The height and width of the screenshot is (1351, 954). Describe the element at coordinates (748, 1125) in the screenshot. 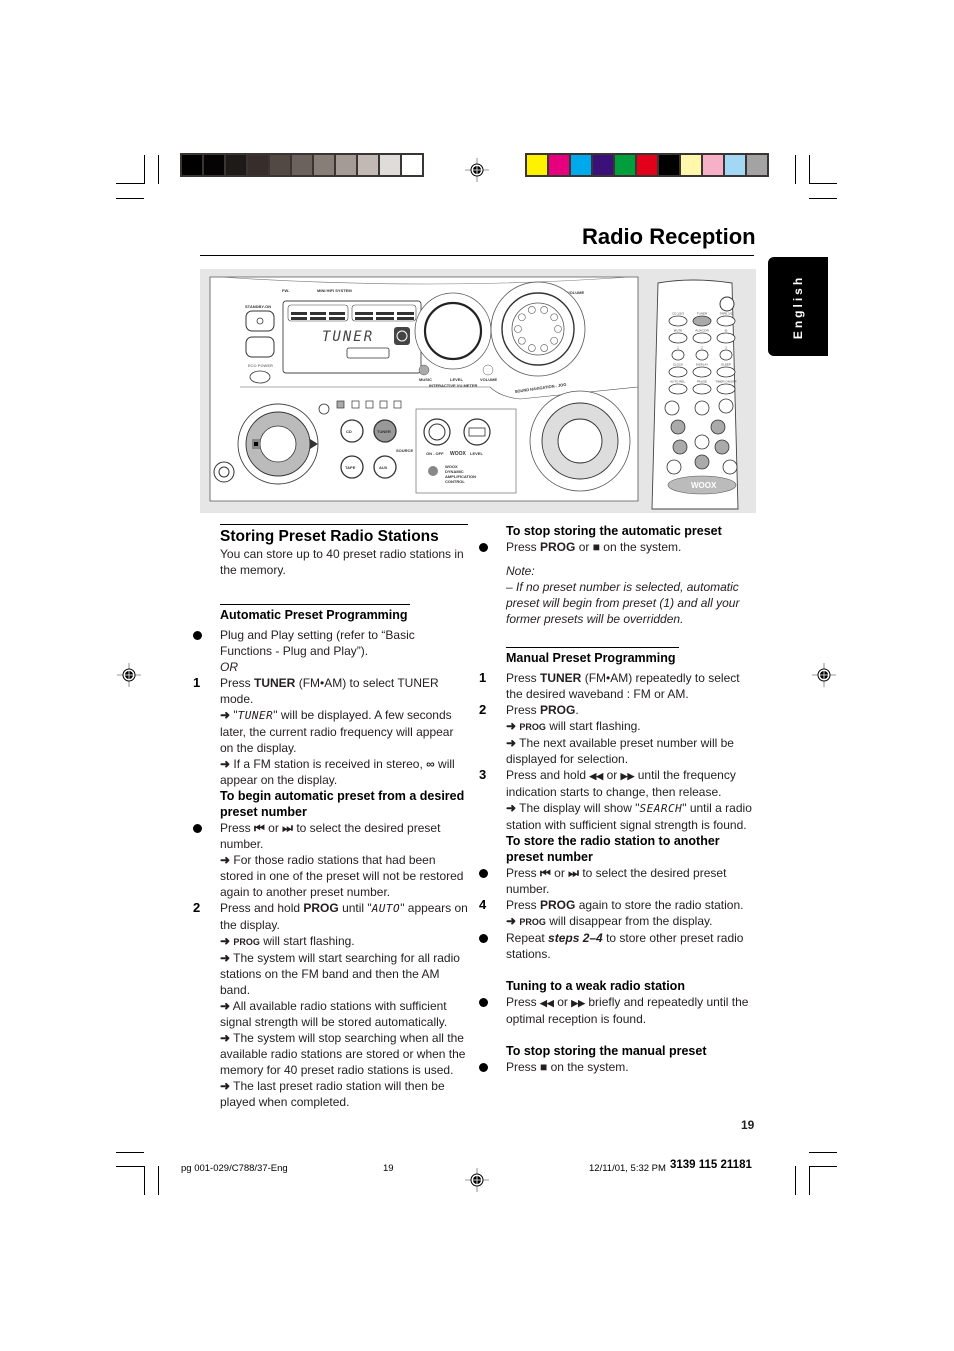

I see `page-number: 19` at that location.